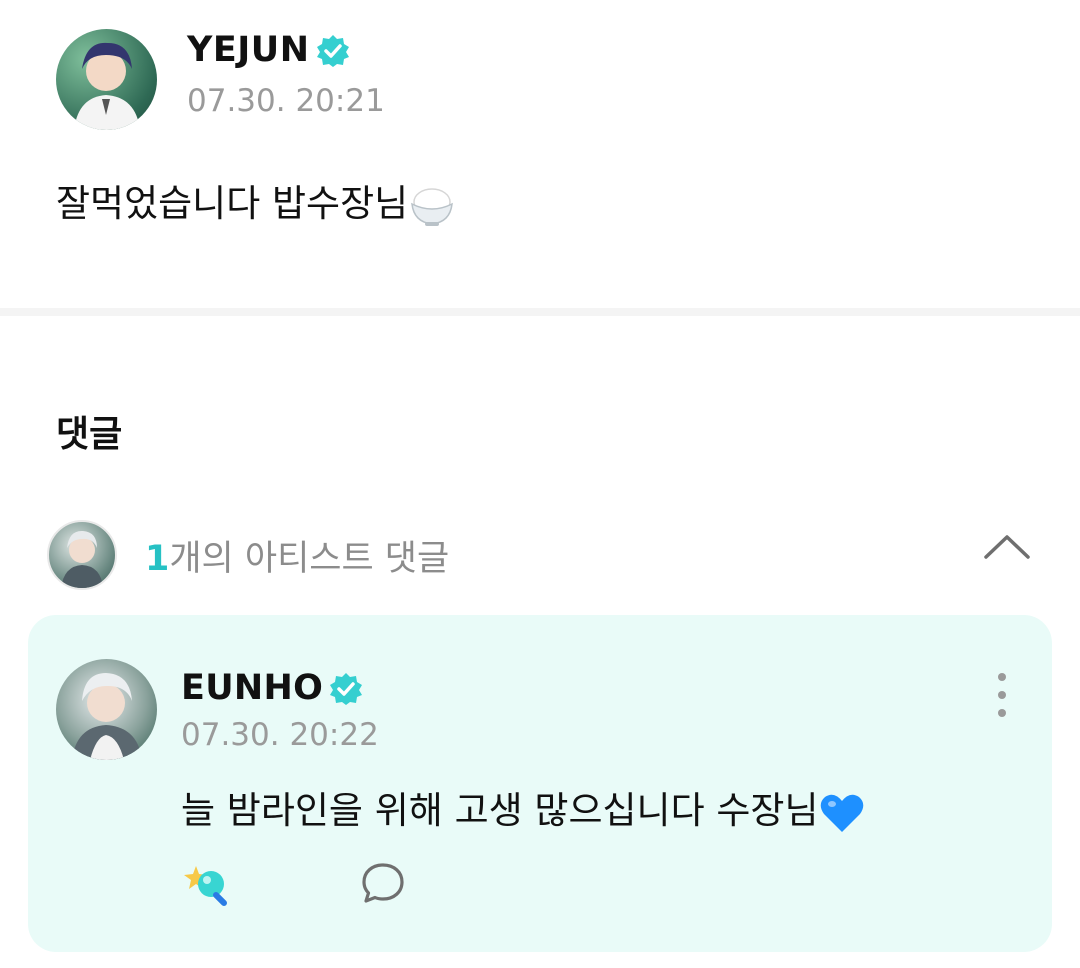 The width and height of the screenshot is (1080, 968). I want to click on section-divider, so click(540, 312).